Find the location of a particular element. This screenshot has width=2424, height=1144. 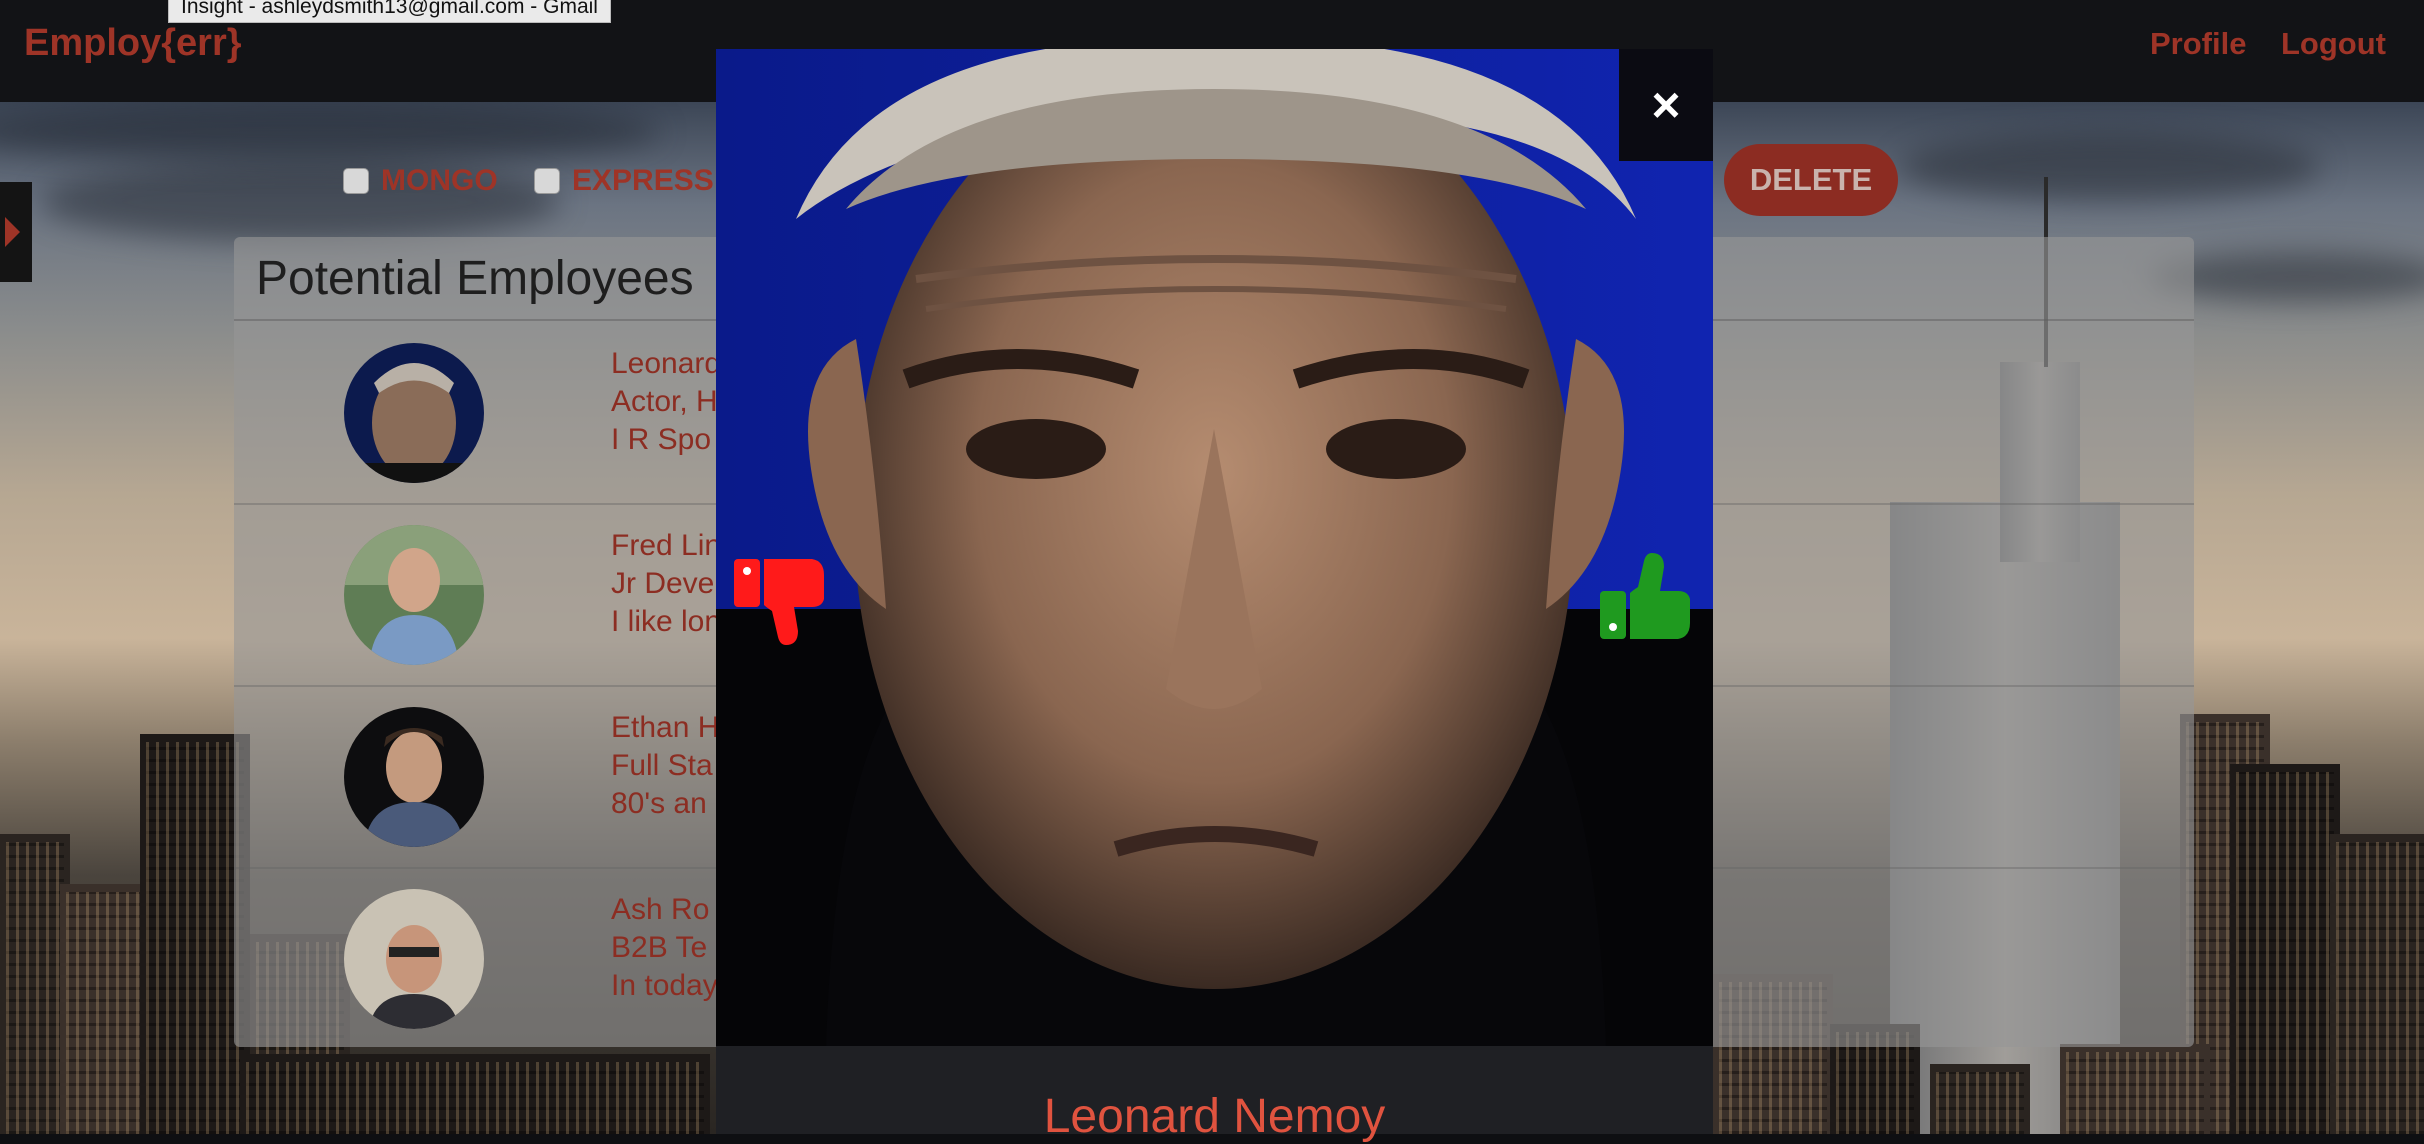

employee-bio: In today is located at coordinates (664, 985).